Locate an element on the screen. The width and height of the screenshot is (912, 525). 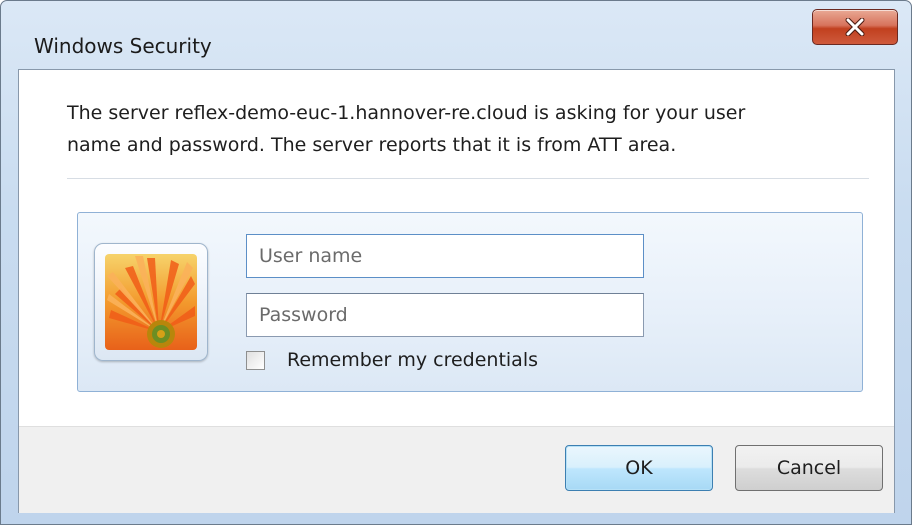
remember-label: Remember my credentials is located at coordinates (413, 360).